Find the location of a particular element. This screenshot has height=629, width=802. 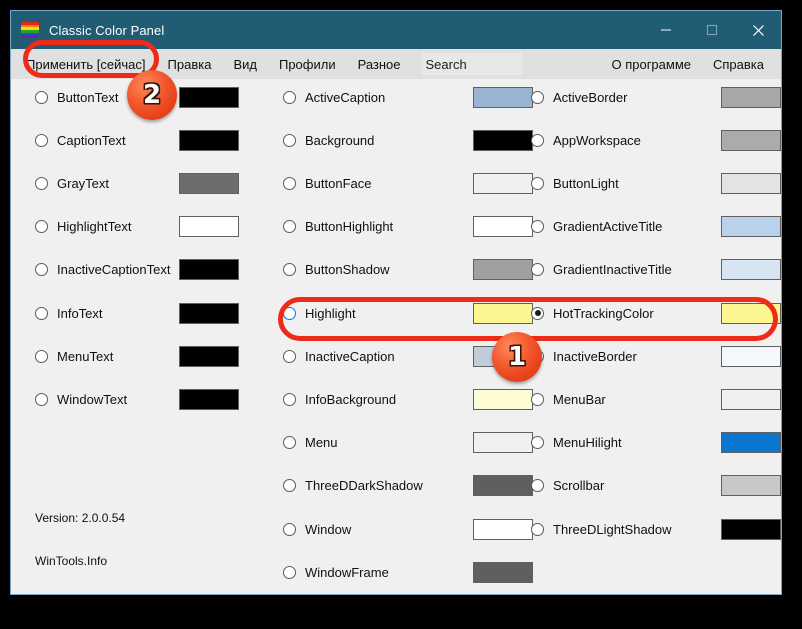

radio-inactivecaption is located at coordinates (289, 356).